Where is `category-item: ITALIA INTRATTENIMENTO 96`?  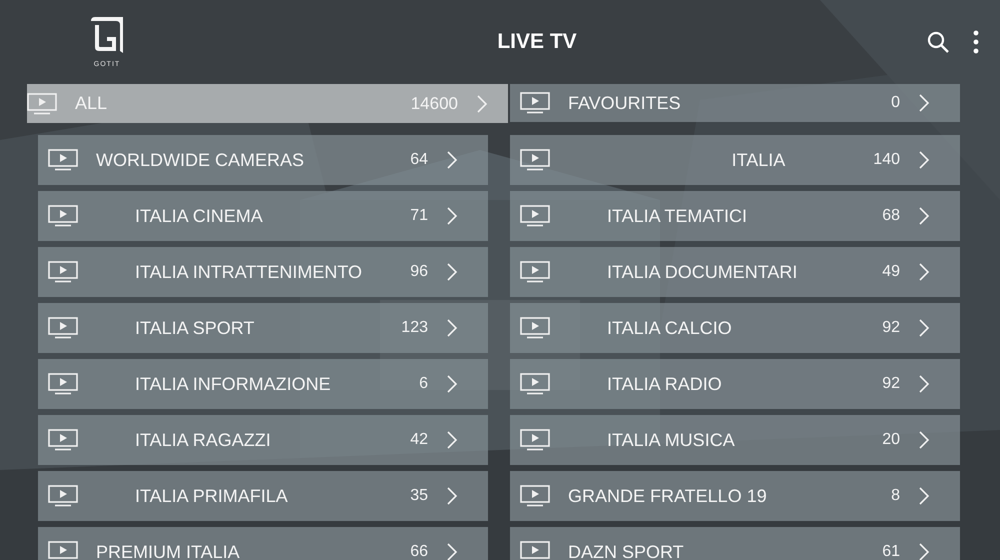
category-item: ITALIA INTRATTENIMENTO 96 is located at coordinates (263, 272).